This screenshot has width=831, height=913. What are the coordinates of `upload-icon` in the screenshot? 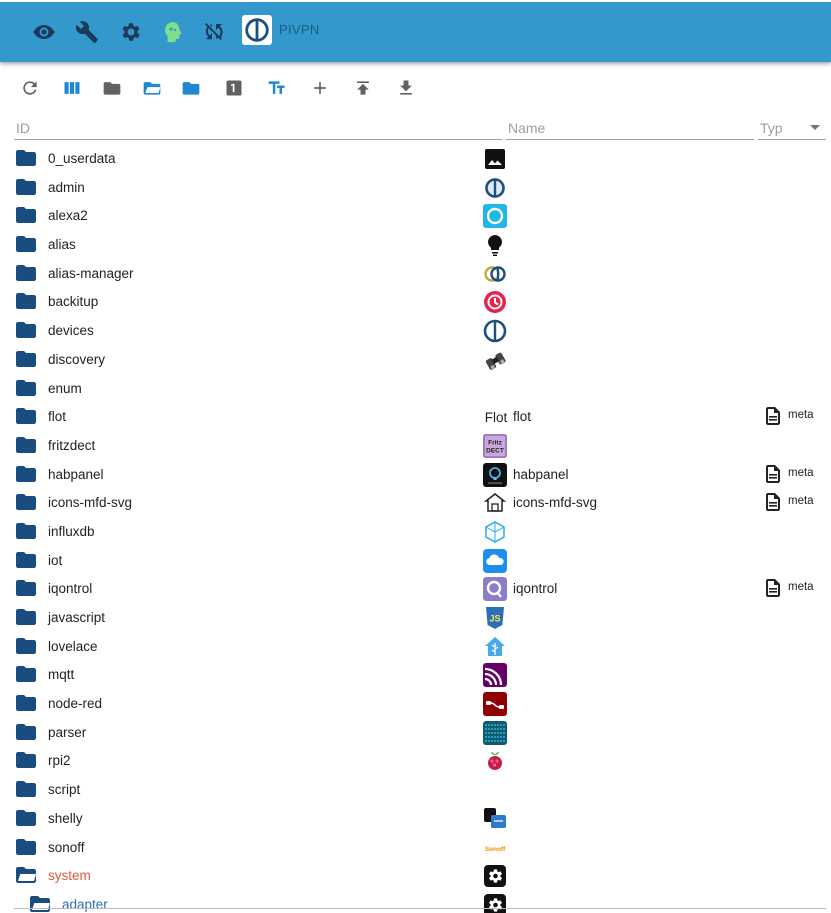 It's located at (363, 88).